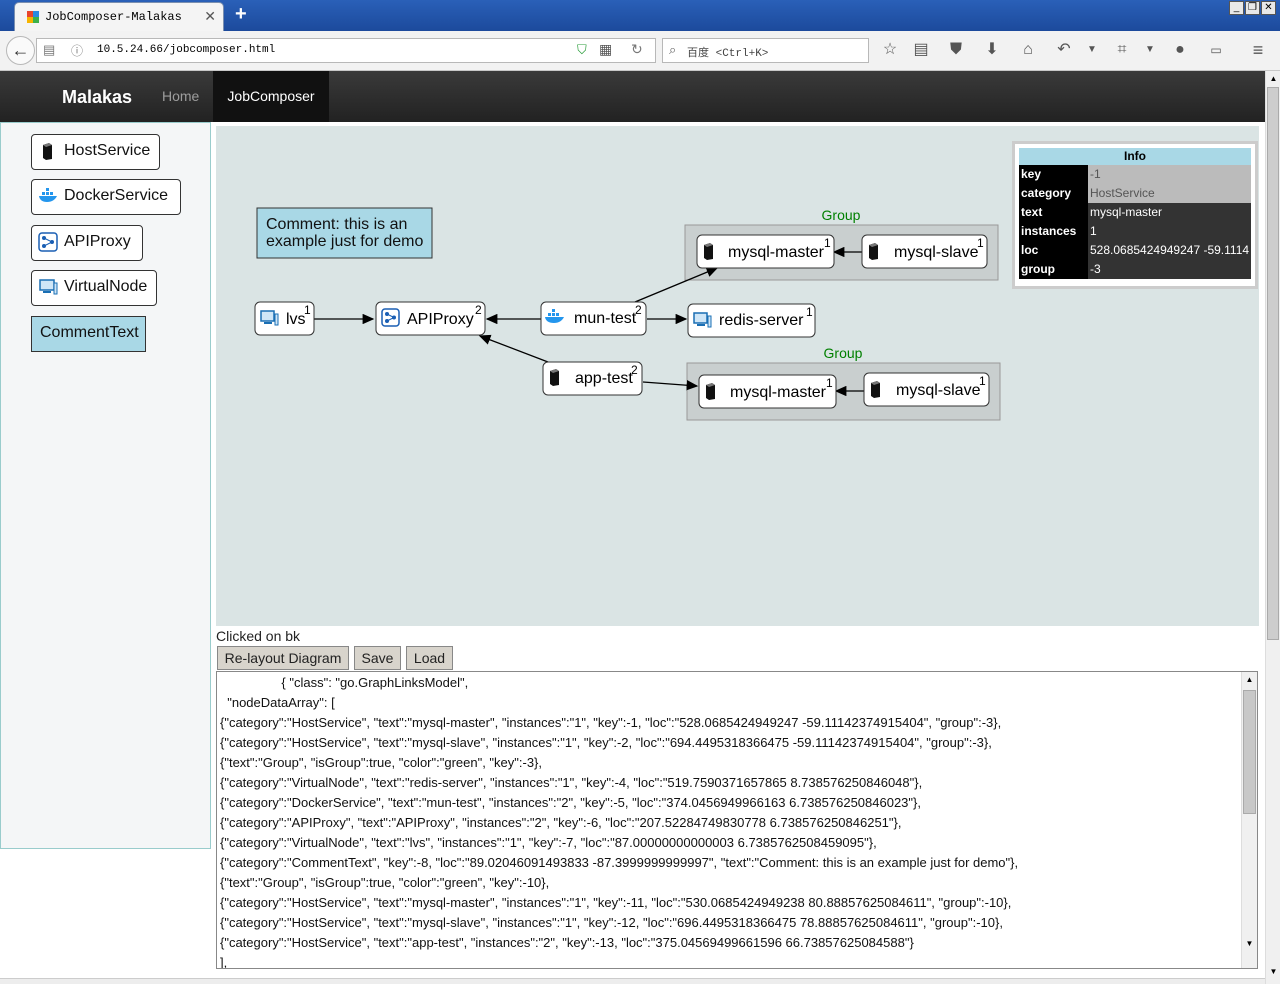  What do you see at coordinates (513, 348) in the screenshot?
I see `link-apptest-apiproxy` at bounding box center [513, 348].